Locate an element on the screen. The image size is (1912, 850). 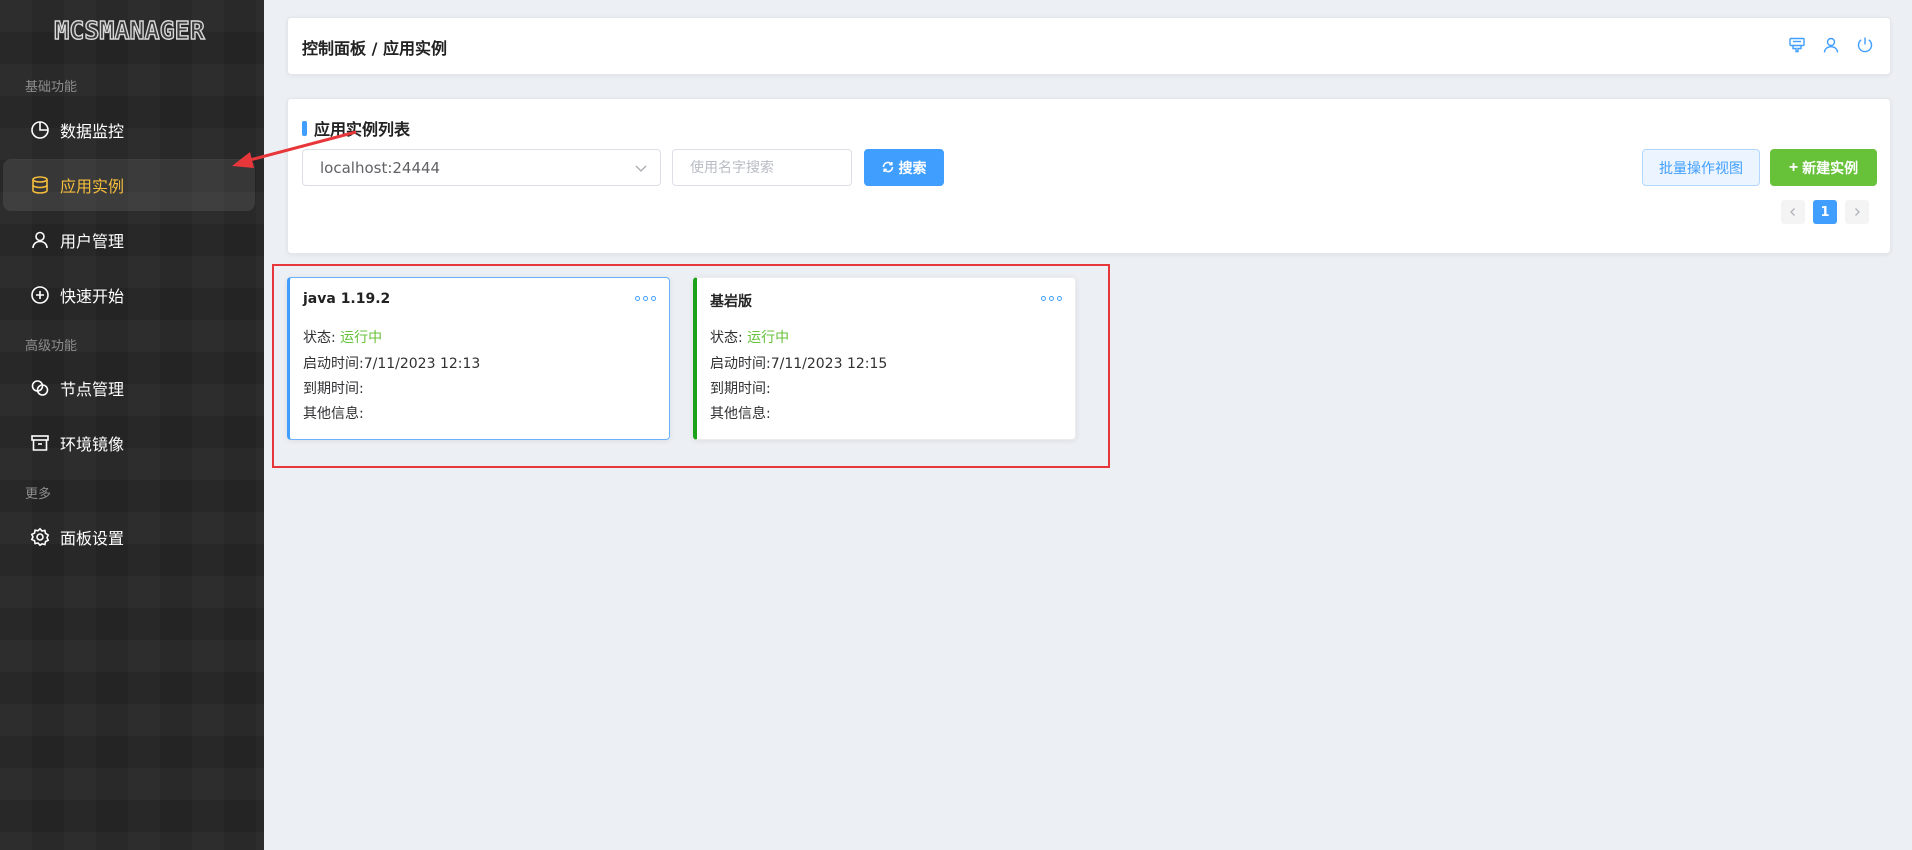
sidebar-item-label: 面板设置 is located at coordinates (92, 538).